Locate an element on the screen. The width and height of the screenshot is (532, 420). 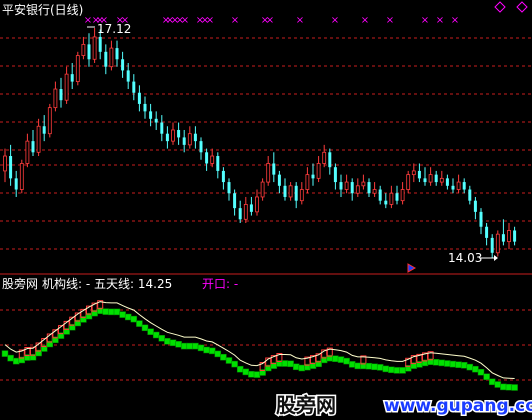
indicator-source-label: 股旁网 is located at coordinates (20, 283).